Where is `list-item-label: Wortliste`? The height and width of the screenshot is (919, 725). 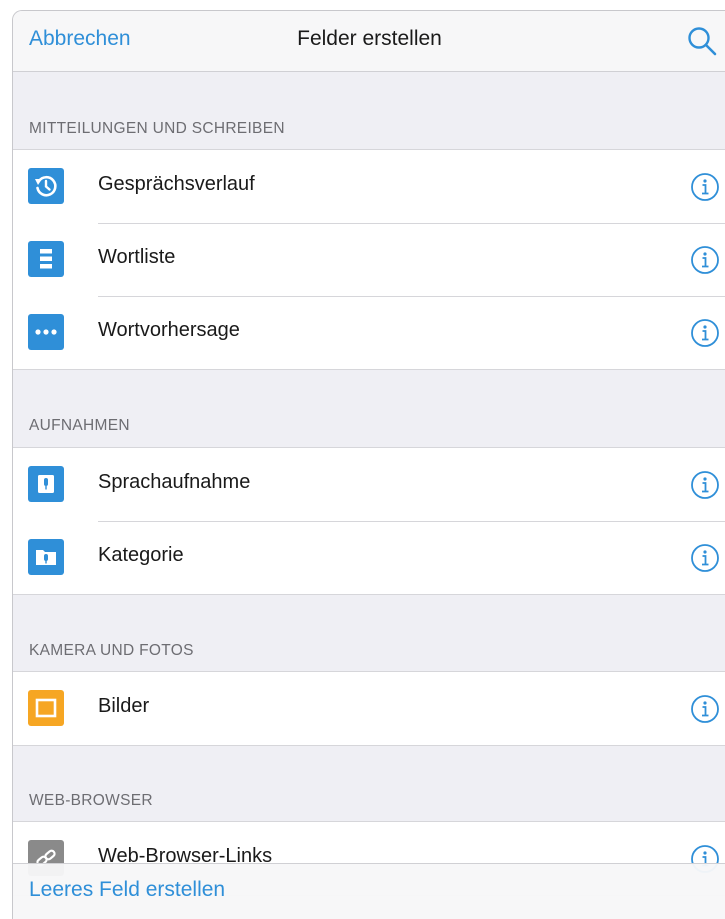 list-item-label: Wortliste is located at coordinates (137, 257).